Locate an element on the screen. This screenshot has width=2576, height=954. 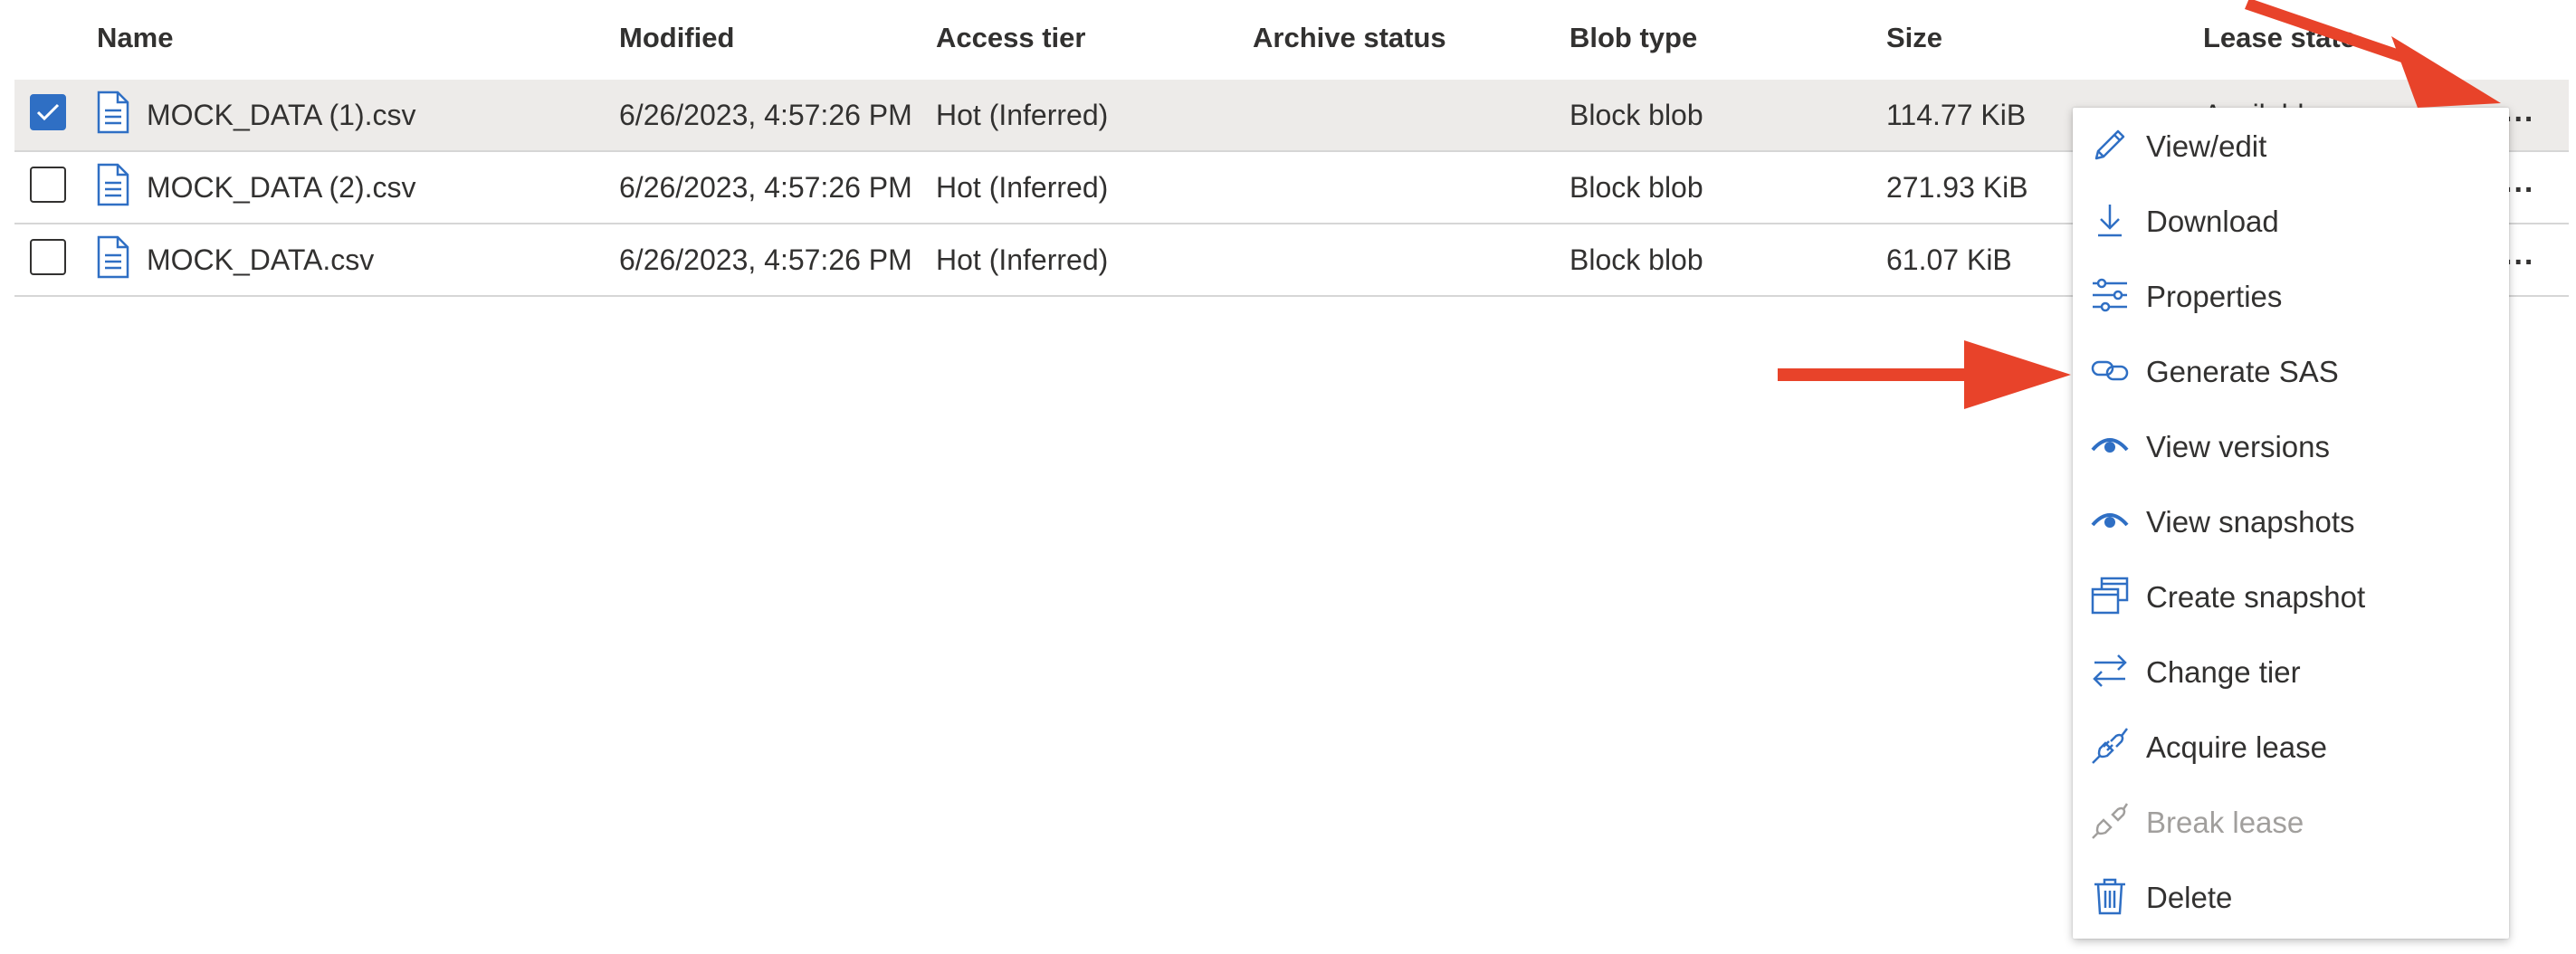
menu-item-generate-sas: Generate SAS is located at coordinates (2291, 371).